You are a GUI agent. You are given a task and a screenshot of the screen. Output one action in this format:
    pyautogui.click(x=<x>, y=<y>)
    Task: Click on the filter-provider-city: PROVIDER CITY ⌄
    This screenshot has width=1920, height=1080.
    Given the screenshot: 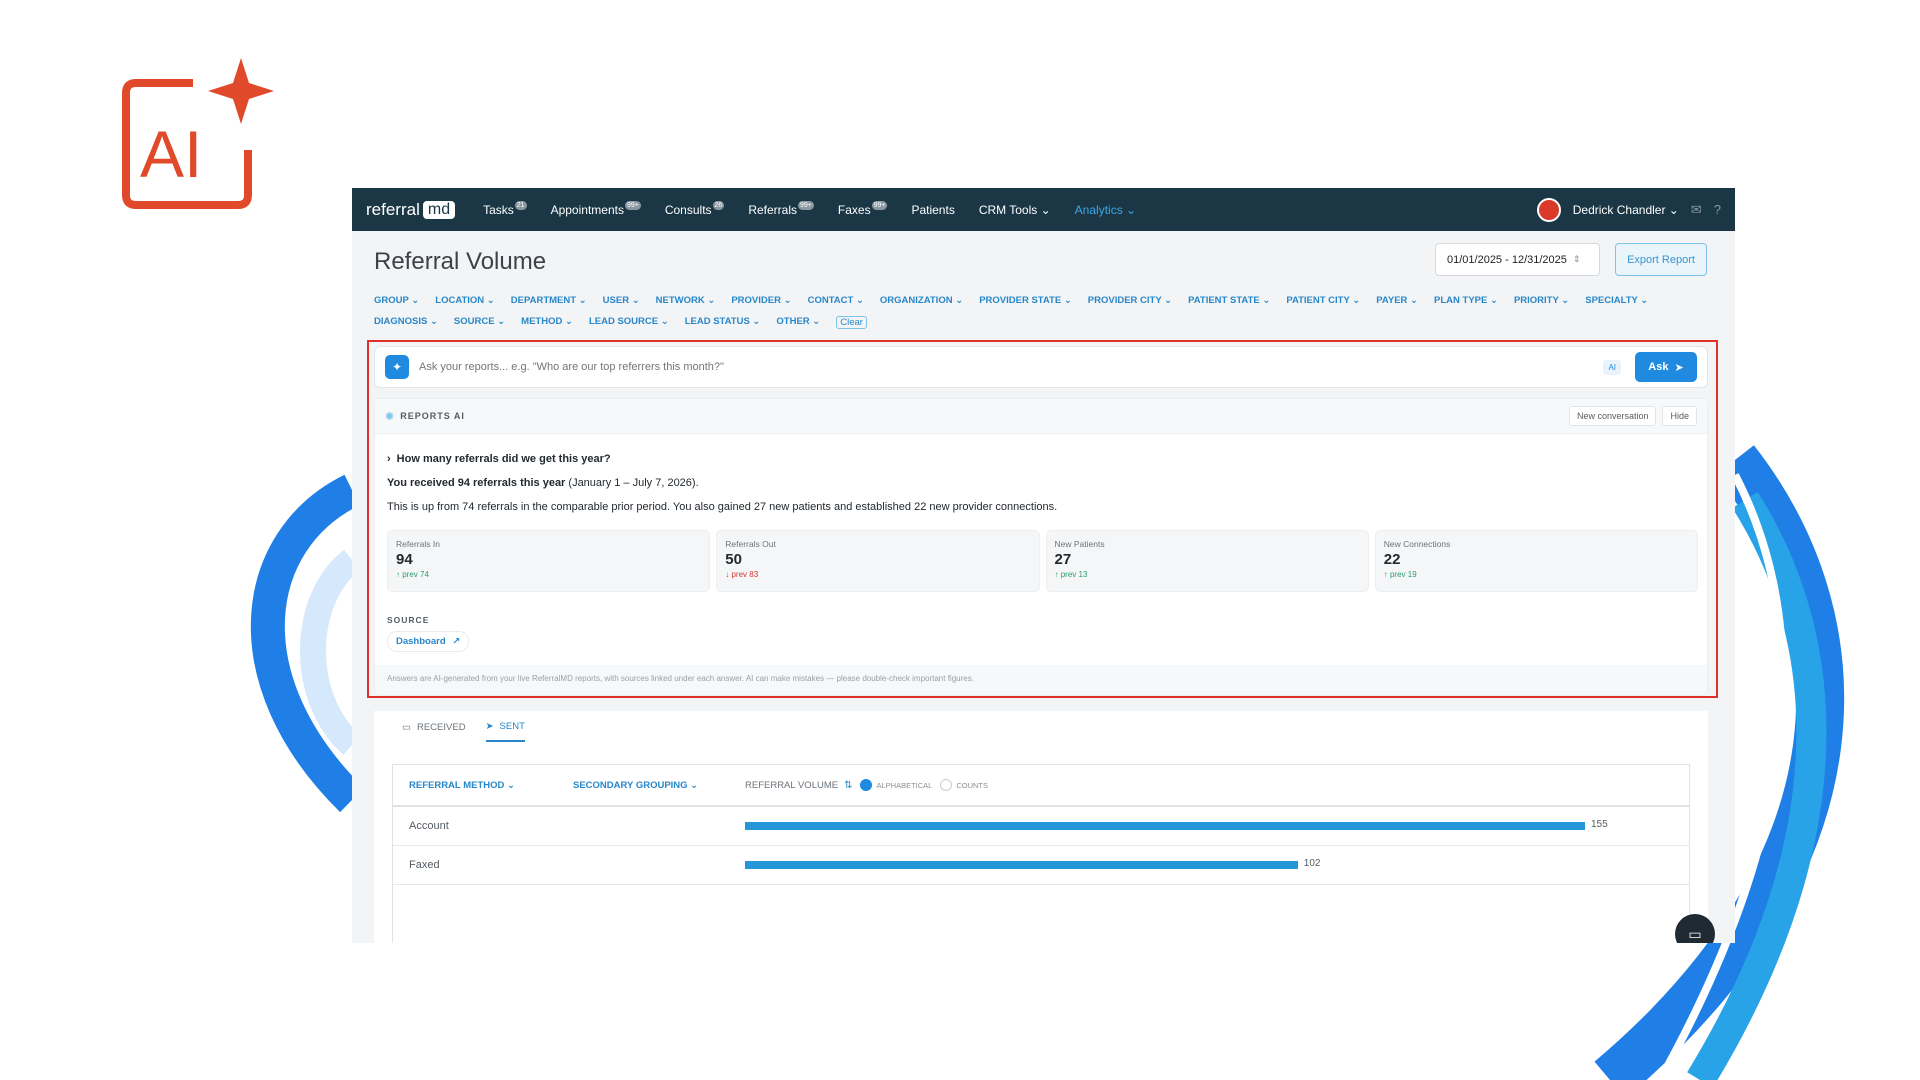 What is the action you would take?
    pyautogui.click(x=1130, y=300)
    